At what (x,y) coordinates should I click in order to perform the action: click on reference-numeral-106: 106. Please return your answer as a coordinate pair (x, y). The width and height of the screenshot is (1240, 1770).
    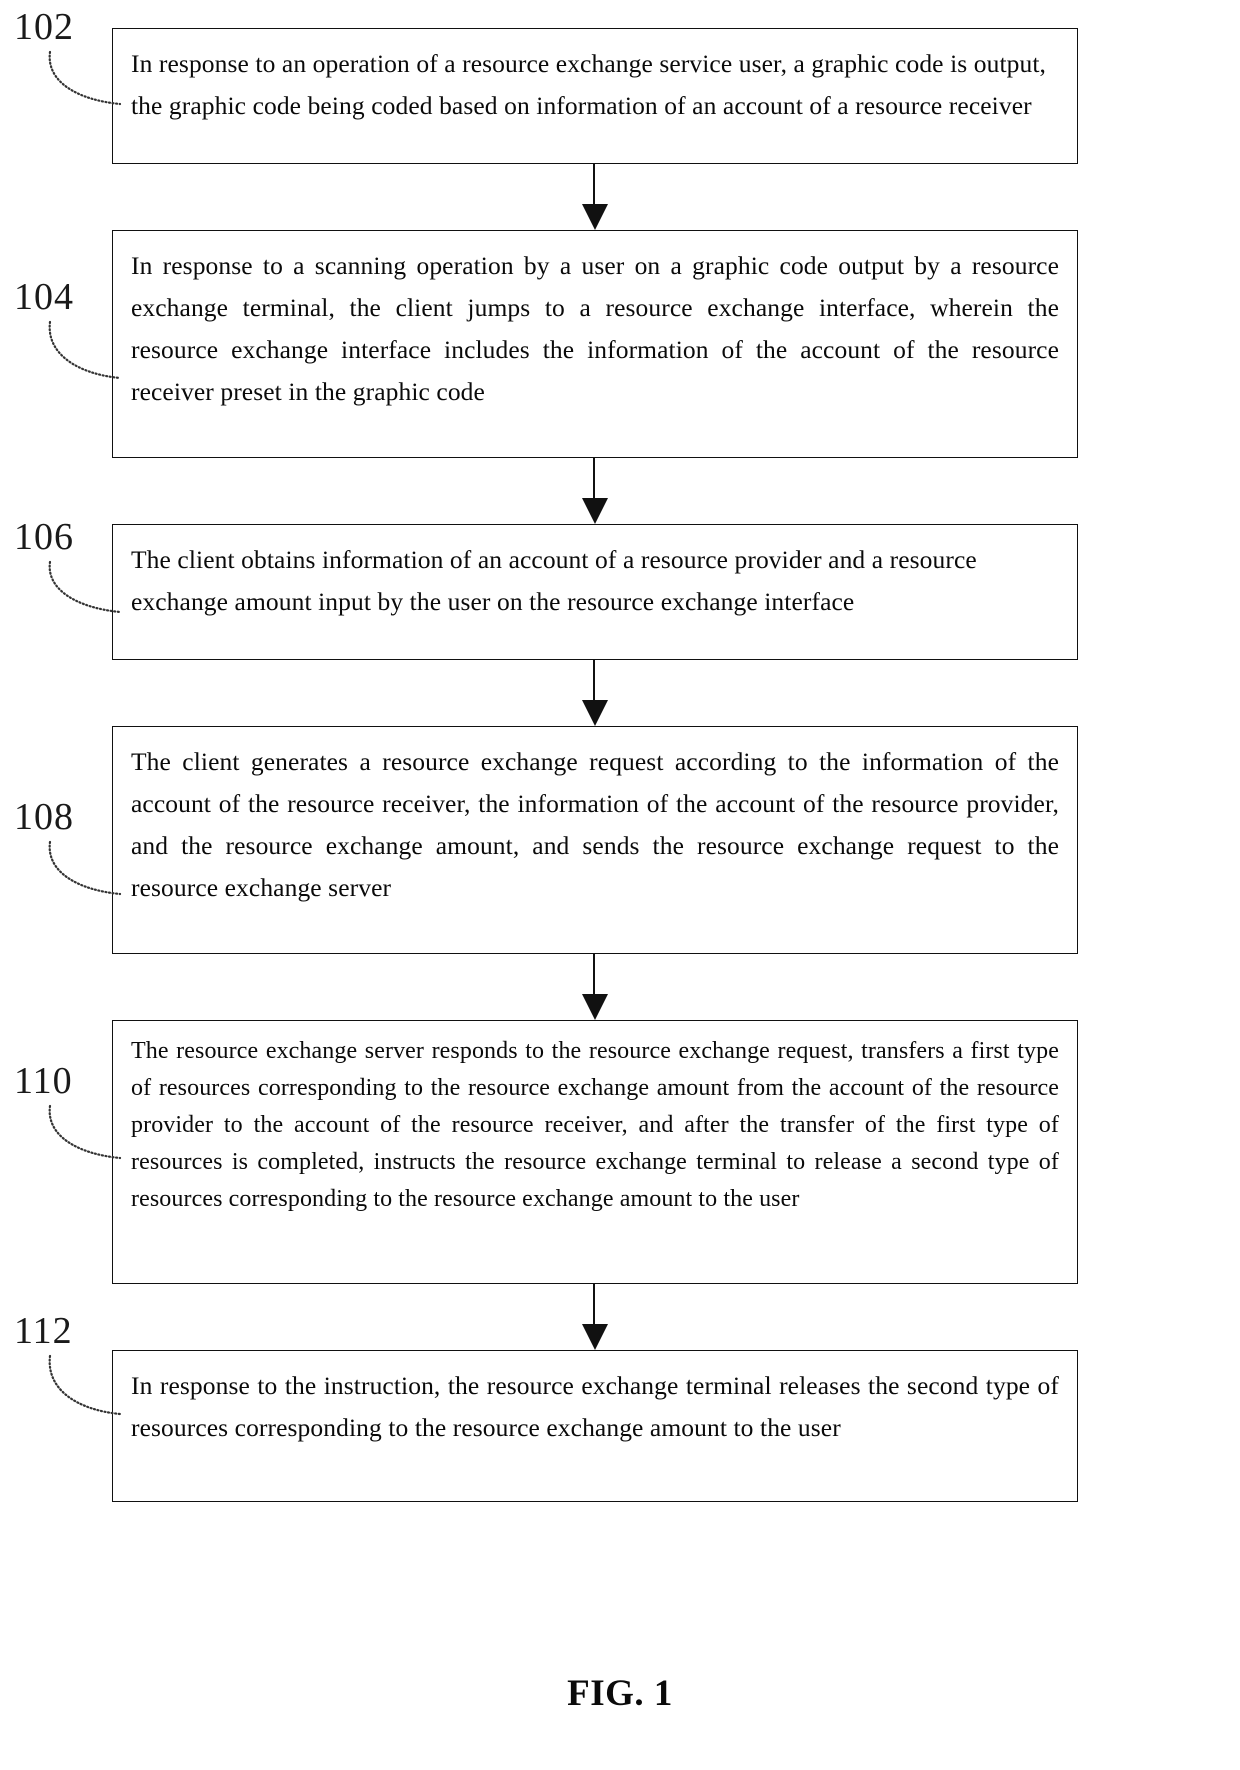
    Looking at the image, I should click on (44, 537).